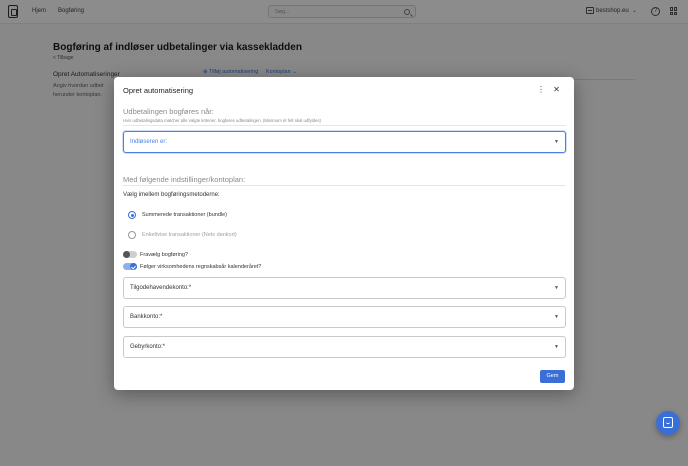 This screenshot has height=466, width=688. Describe the element at coordinates (126, 254) in the screenshot. I see `toggle-knob` at that location.